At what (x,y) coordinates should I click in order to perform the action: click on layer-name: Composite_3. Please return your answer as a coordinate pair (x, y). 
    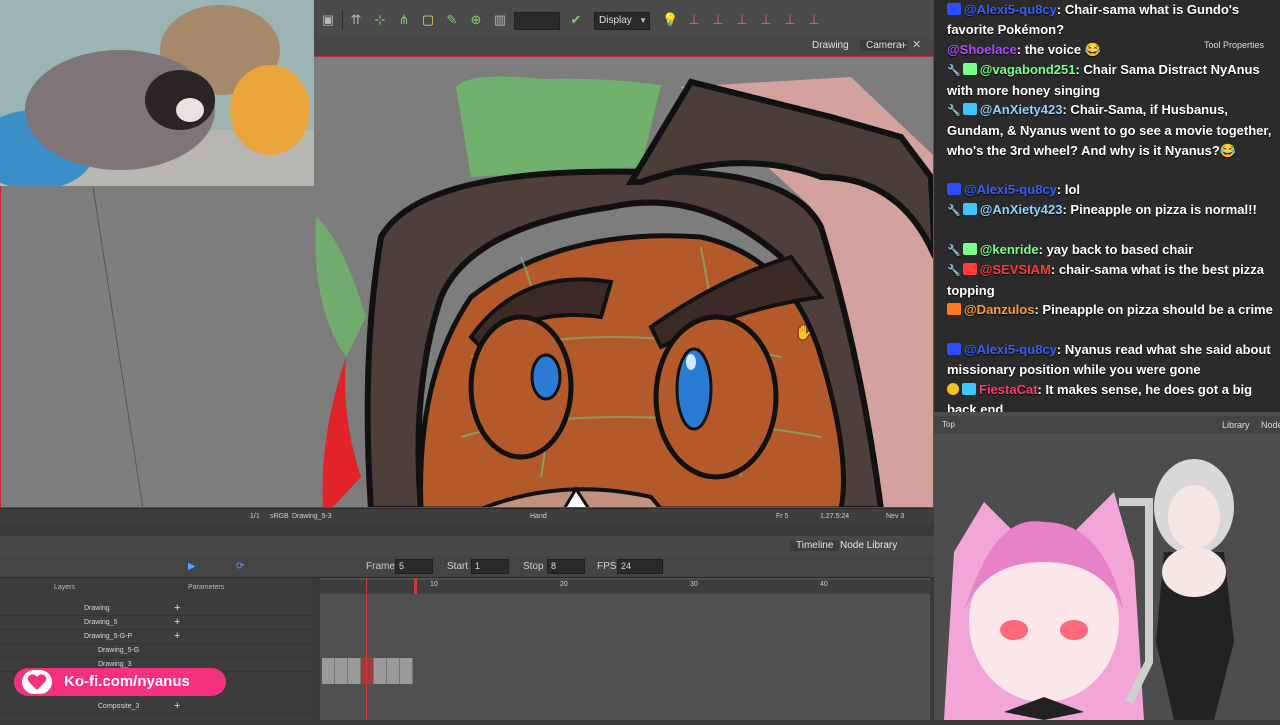
    Looking at the image, I should click on (119, 706).